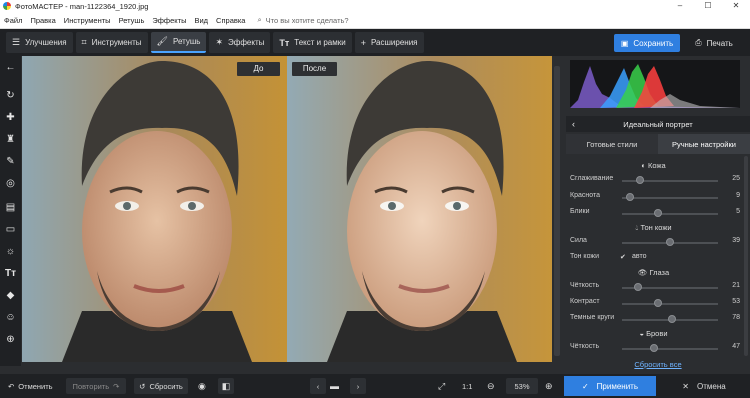 The image size is (750, 398). Describe the element at coordinates (358, 386) in the screenshot. I see `next-image-icon: ›` at that location.